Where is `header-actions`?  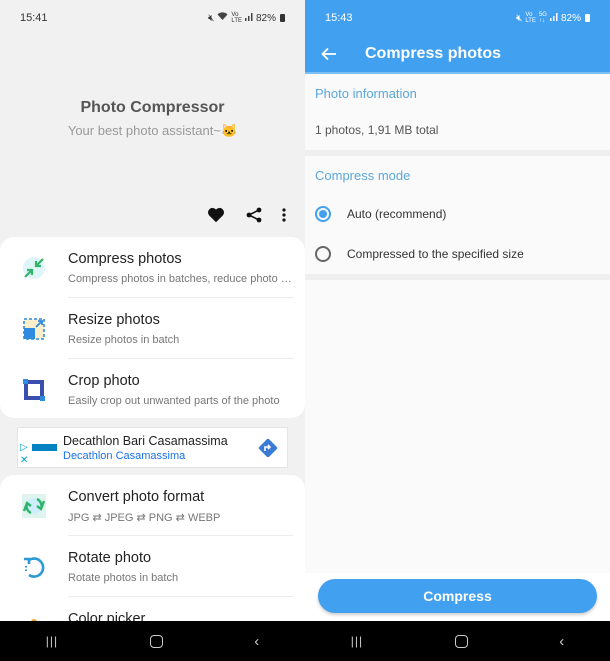 header-actions is located at coordinates (246, 215).